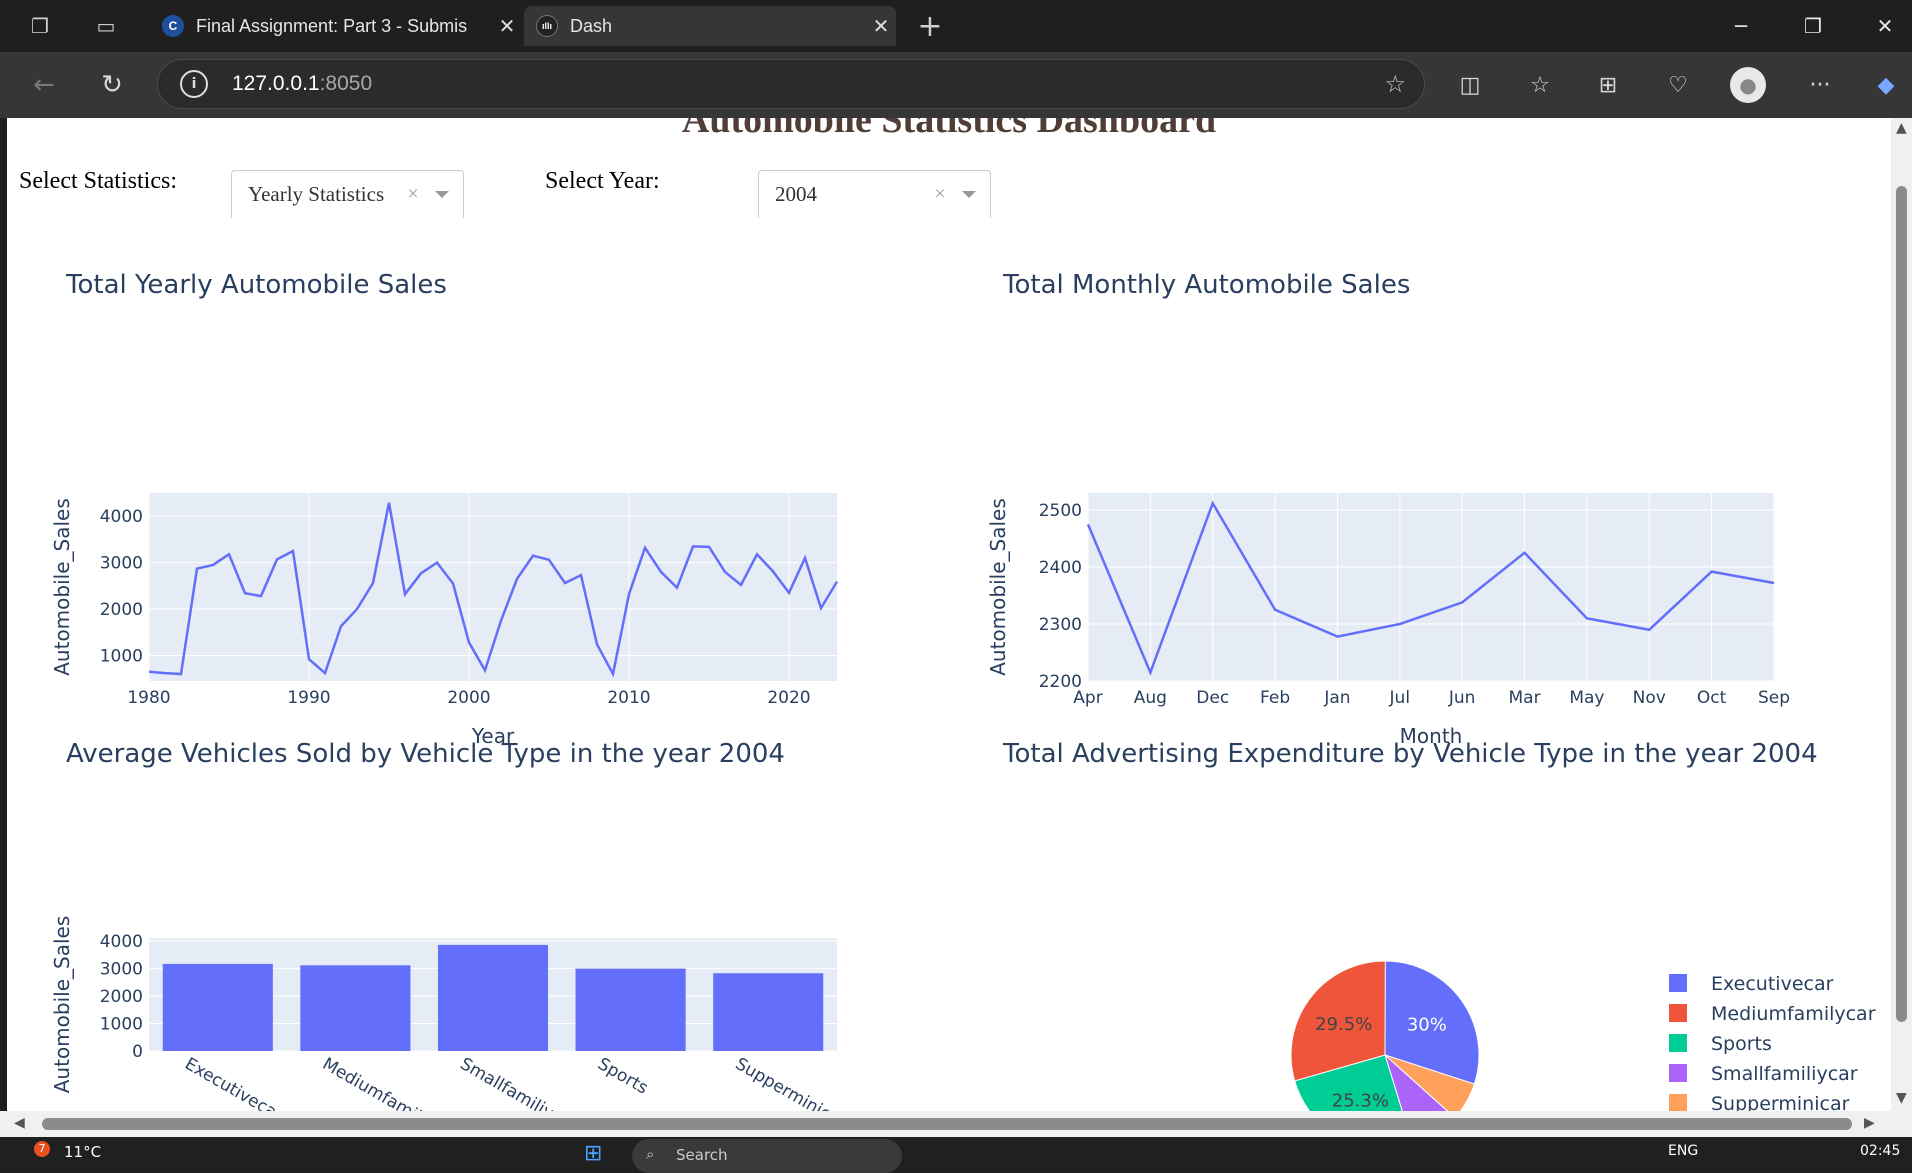 The height and width of the screenshot is (1173, 1912). I want to click on scroll-up-icon: ▲, so click(1901, 128).